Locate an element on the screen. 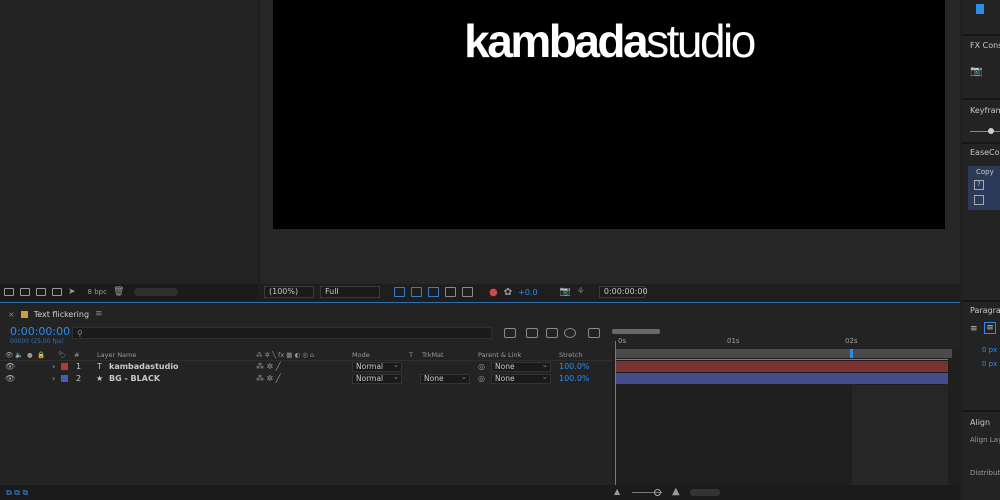 The width and height of the screenshot is (1000, 500). project-scrollbar is located at coordinates (156, 292).